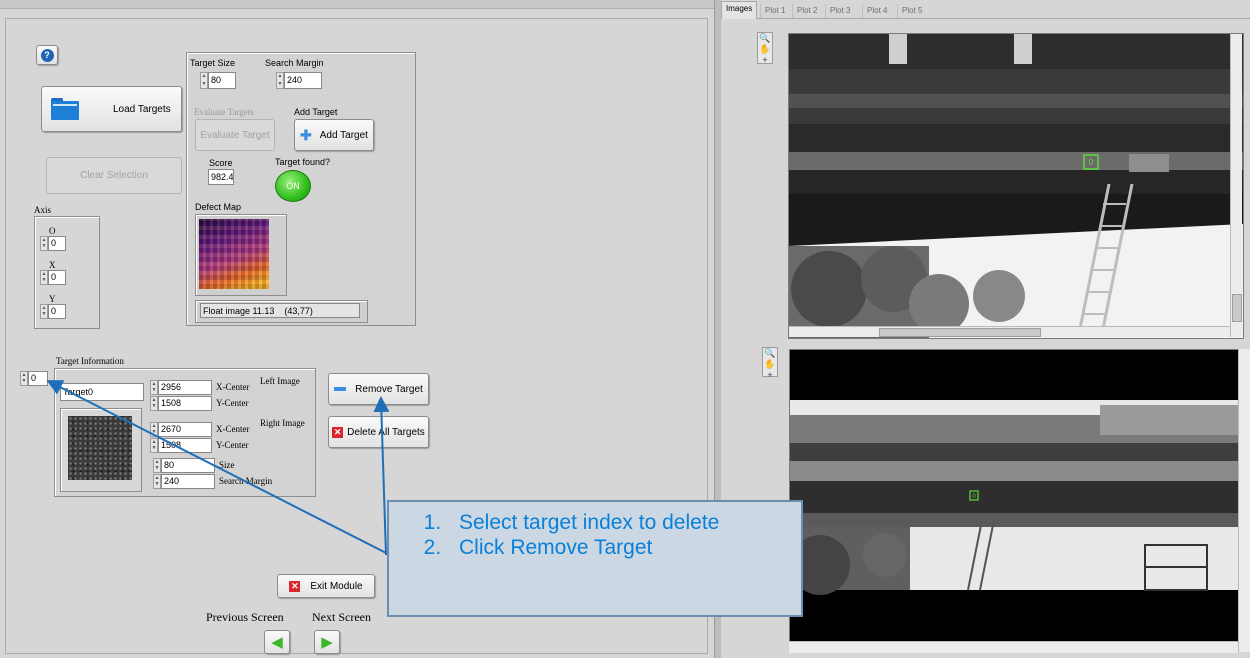 The height and width of the screenshot is (658, 1250). Describe the element at coordinates (227, 465) in the screenshot. I see `size-label: Size` at that location.